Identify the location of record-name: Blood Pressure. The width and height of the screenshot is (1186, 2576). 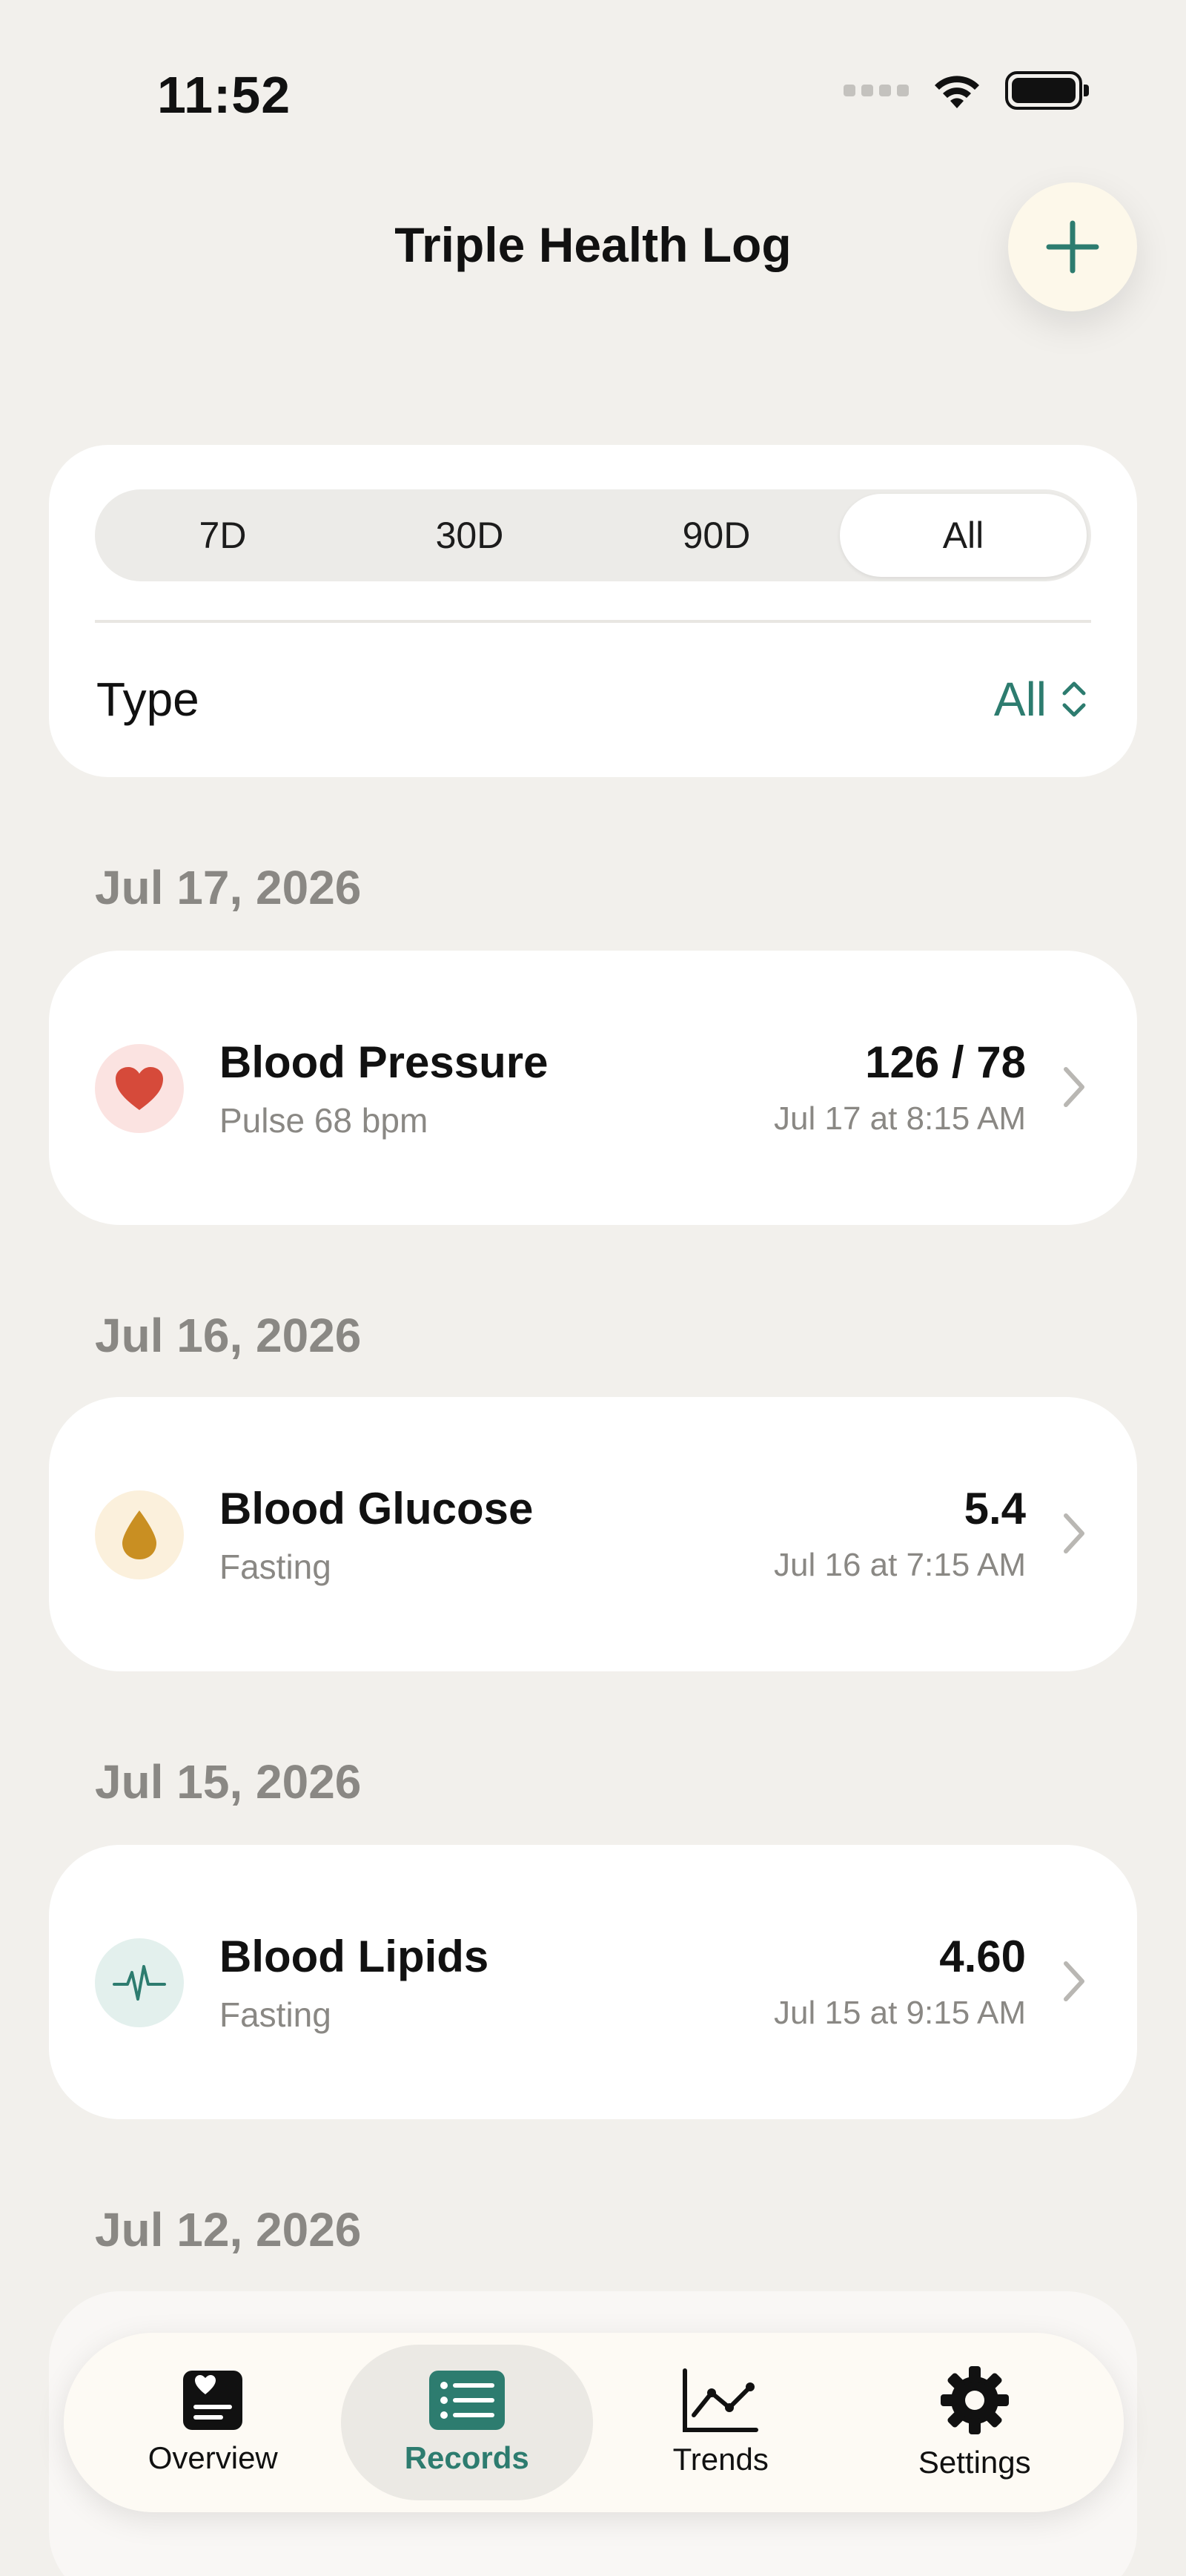
(384, 1062).